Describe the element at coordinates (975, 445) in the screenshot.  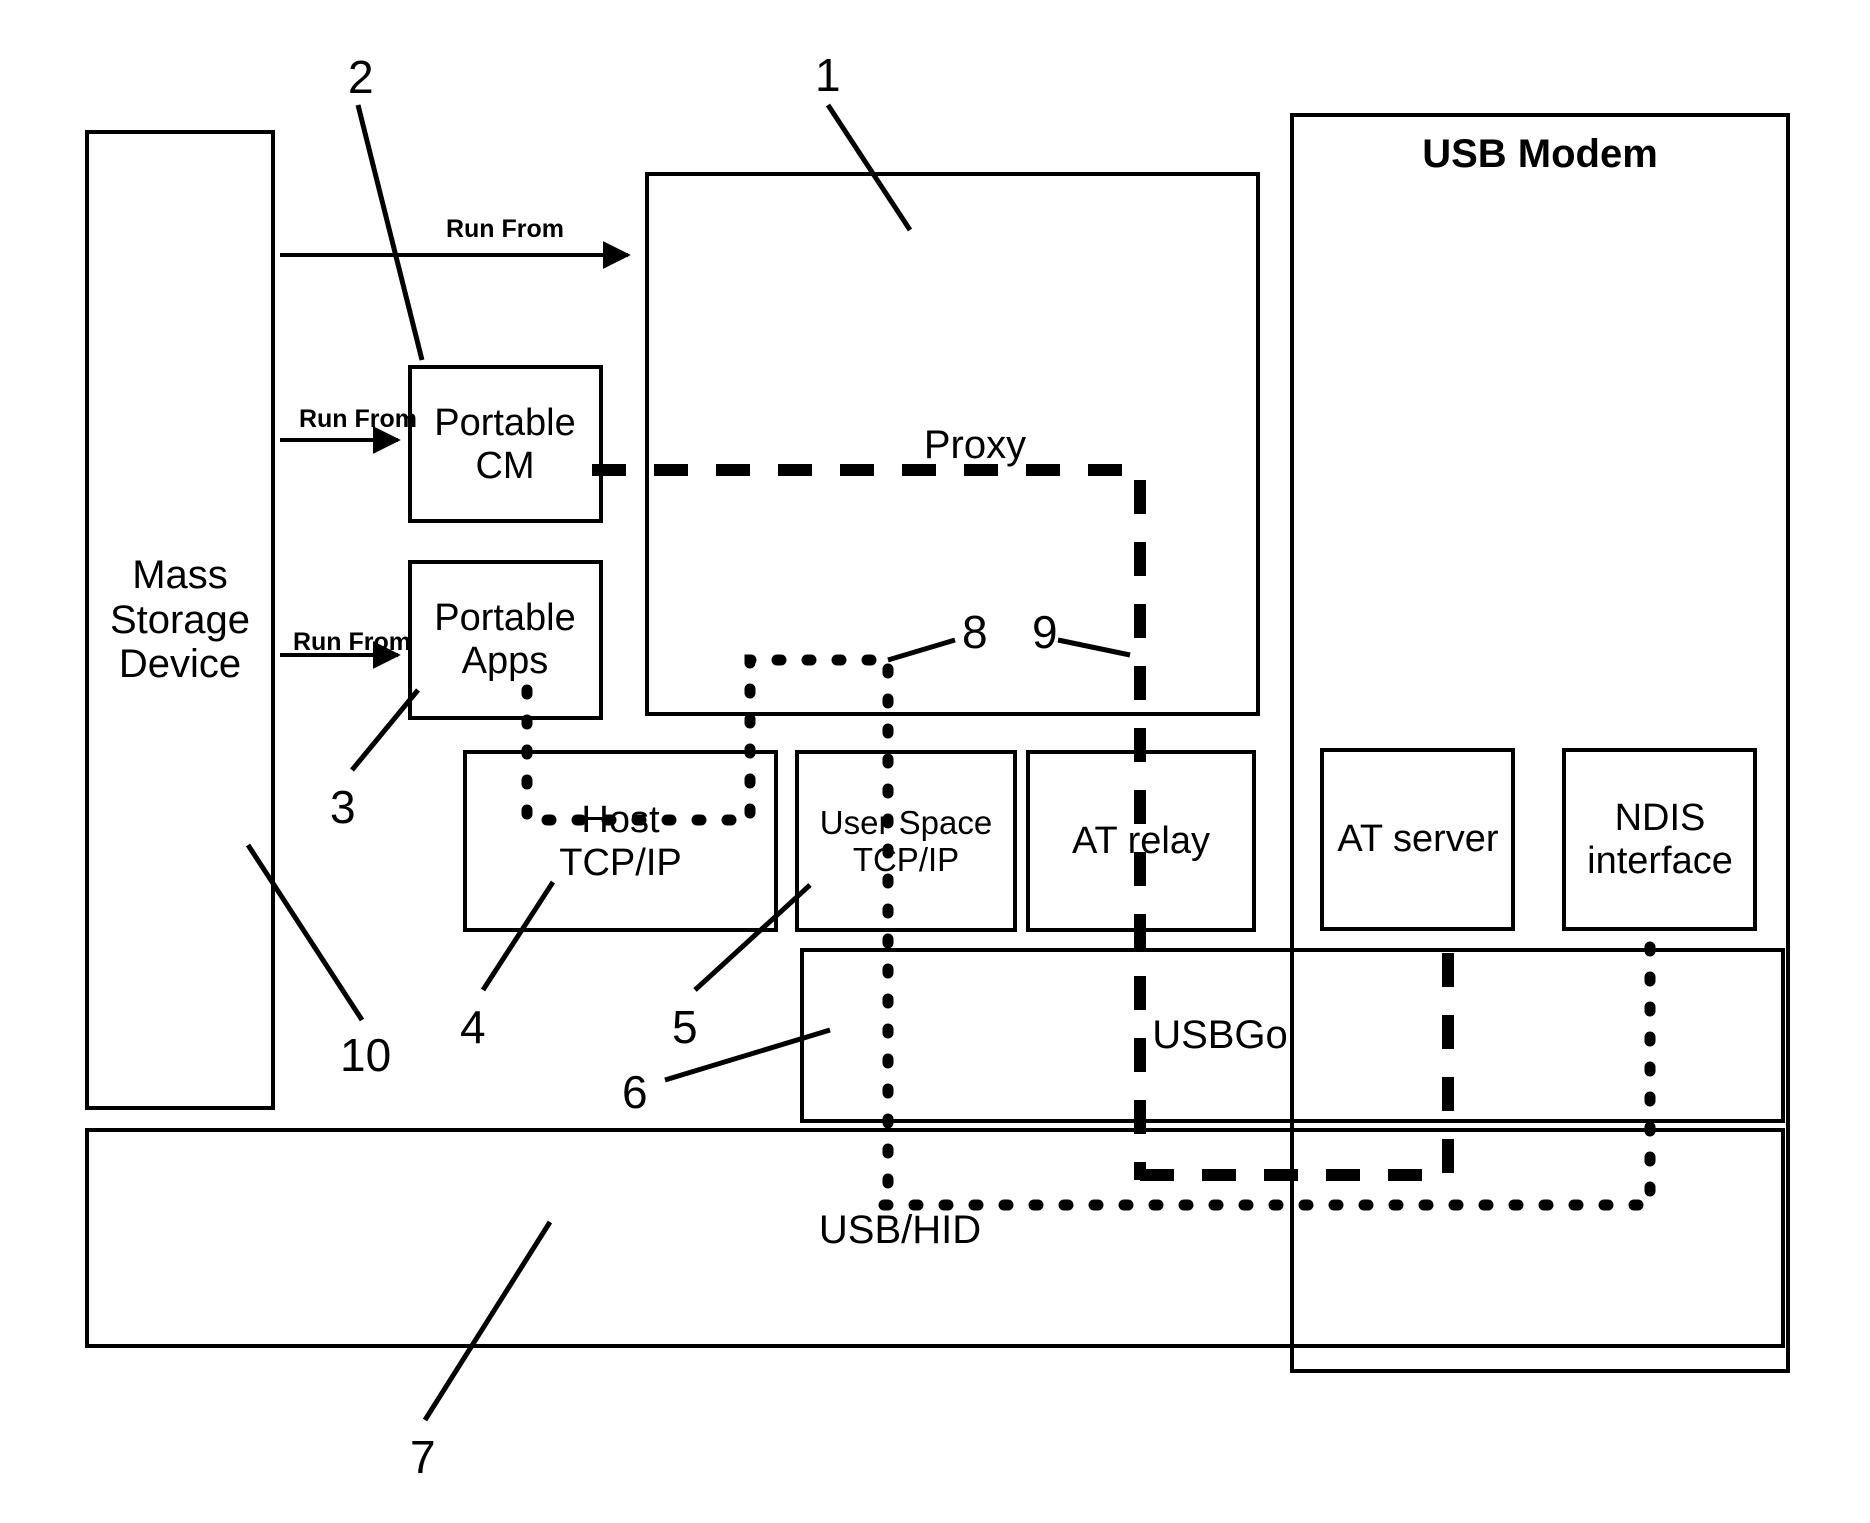
I see `label-proxy: Proxy` at that location.